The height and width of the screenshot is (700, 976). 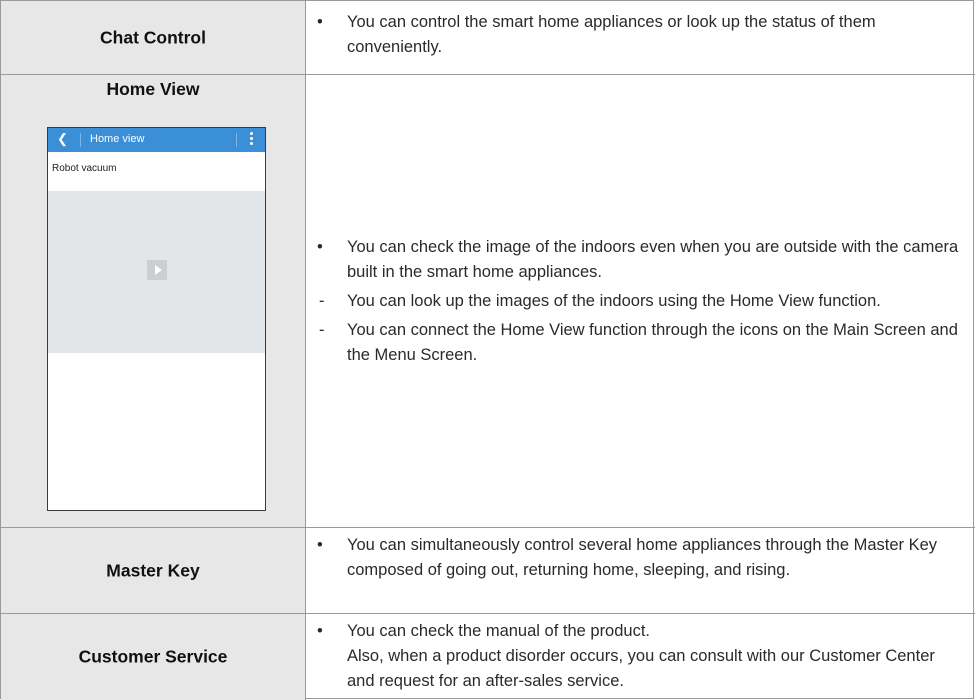 I want to click on feature-name-cell: Chat Control, so click(x=153, y=37).